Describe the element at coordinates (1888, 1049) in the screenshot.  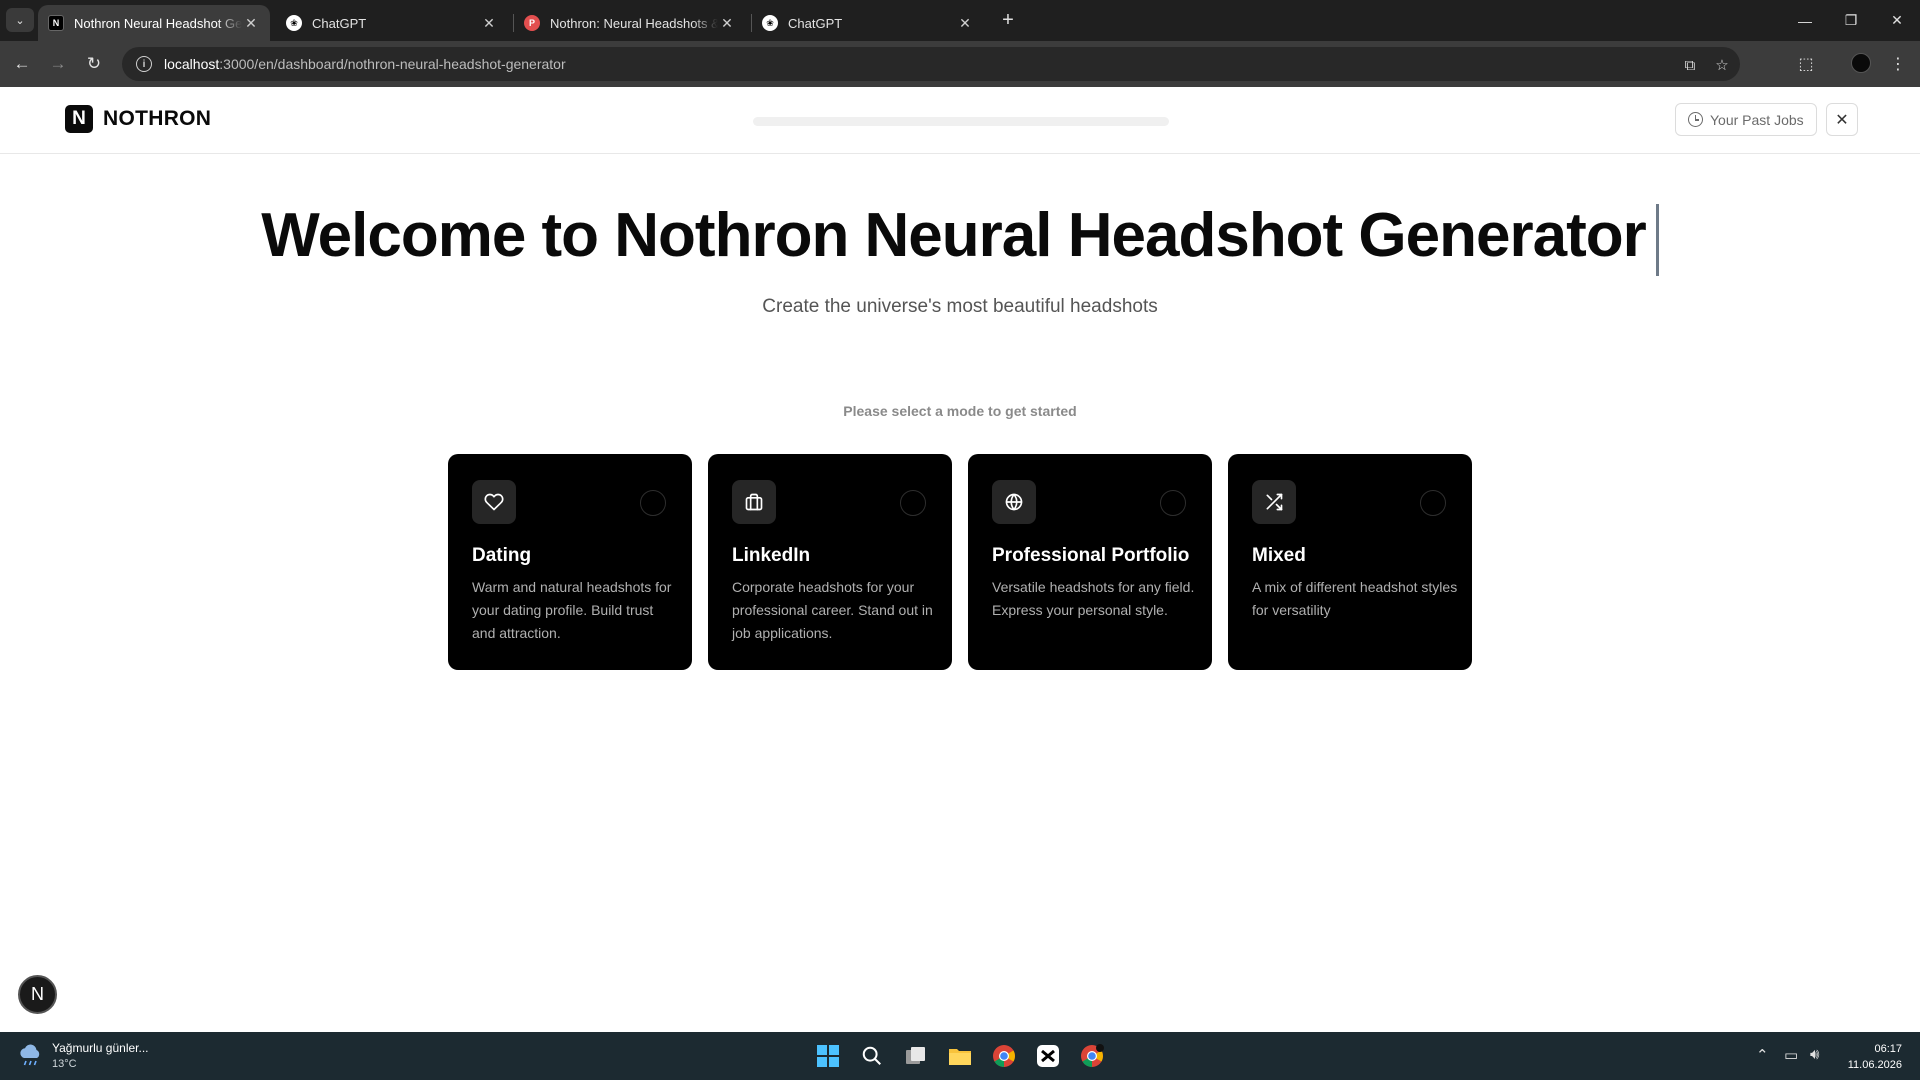
I see `clock-time: 06:17` at that location.